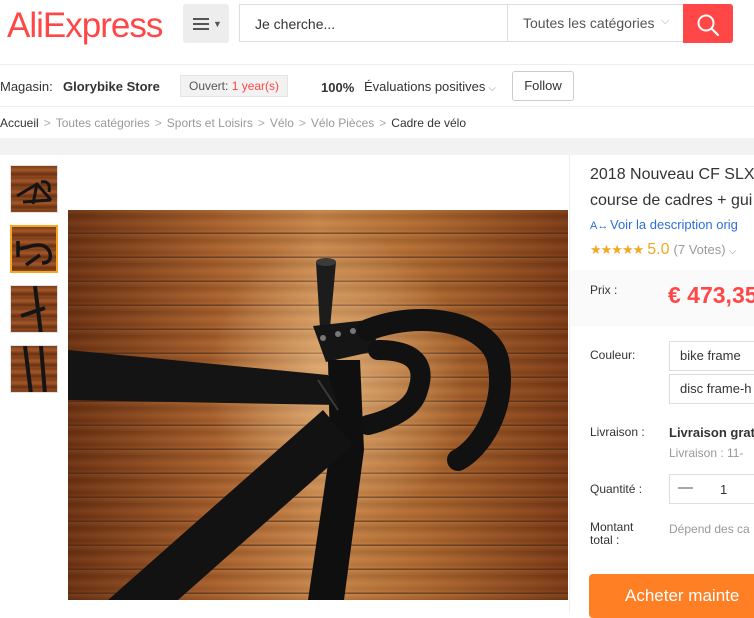  Describe the element at coordinates (671, 596) in the screenshot. I see `buy-now-button: Acheter mainte` at that location.